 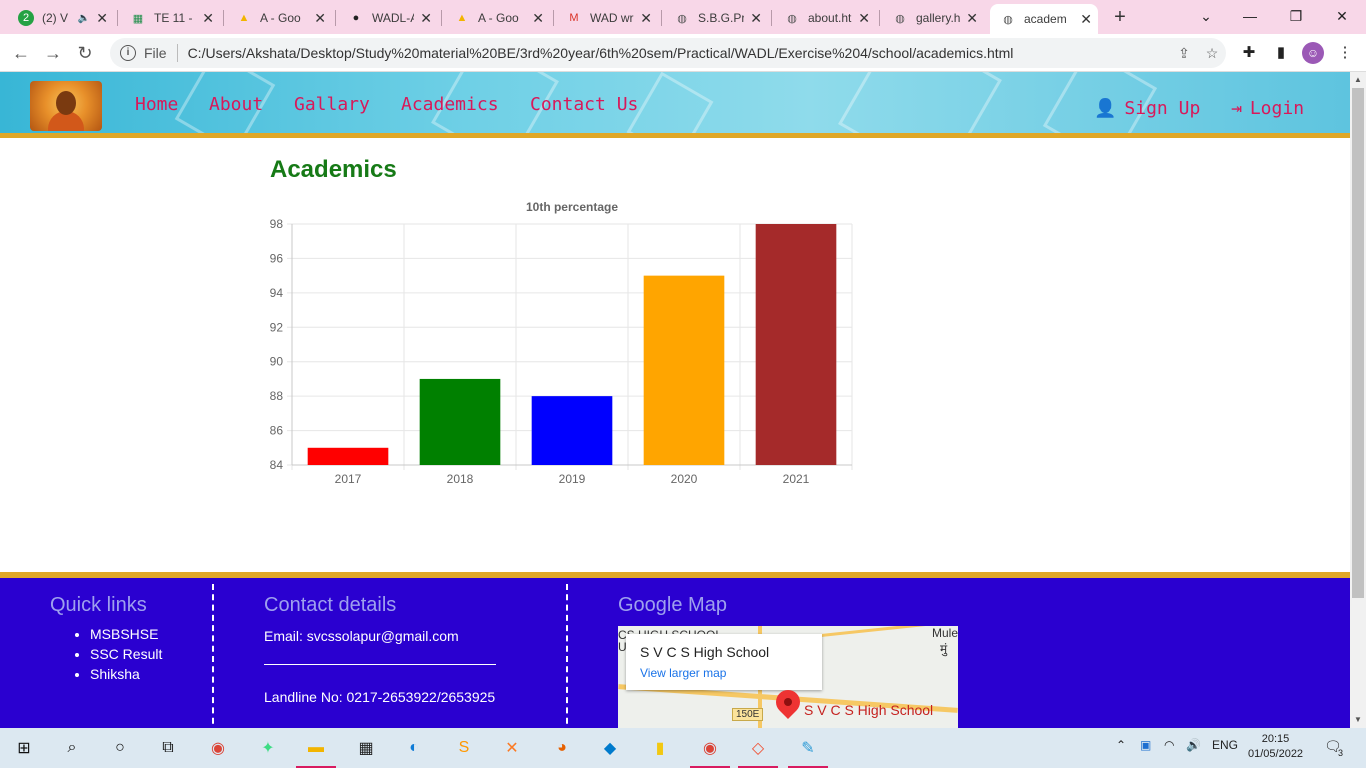 I want to click on wifi-icon: ◠, so click(x=1169, y=745).